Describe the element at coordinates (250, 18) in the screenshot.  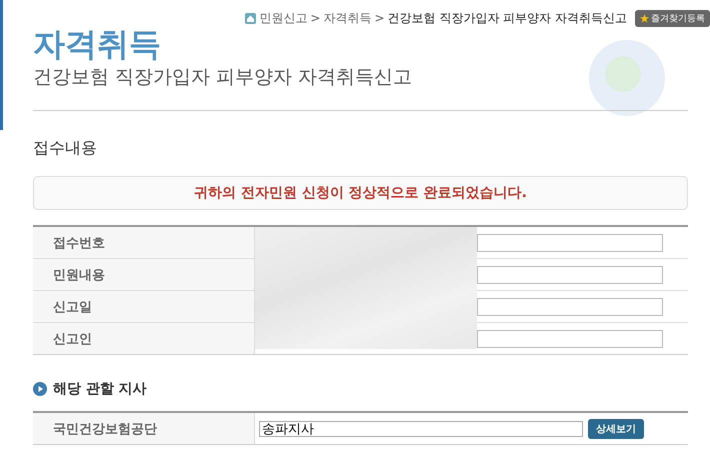
I see `home-icon` at that location.